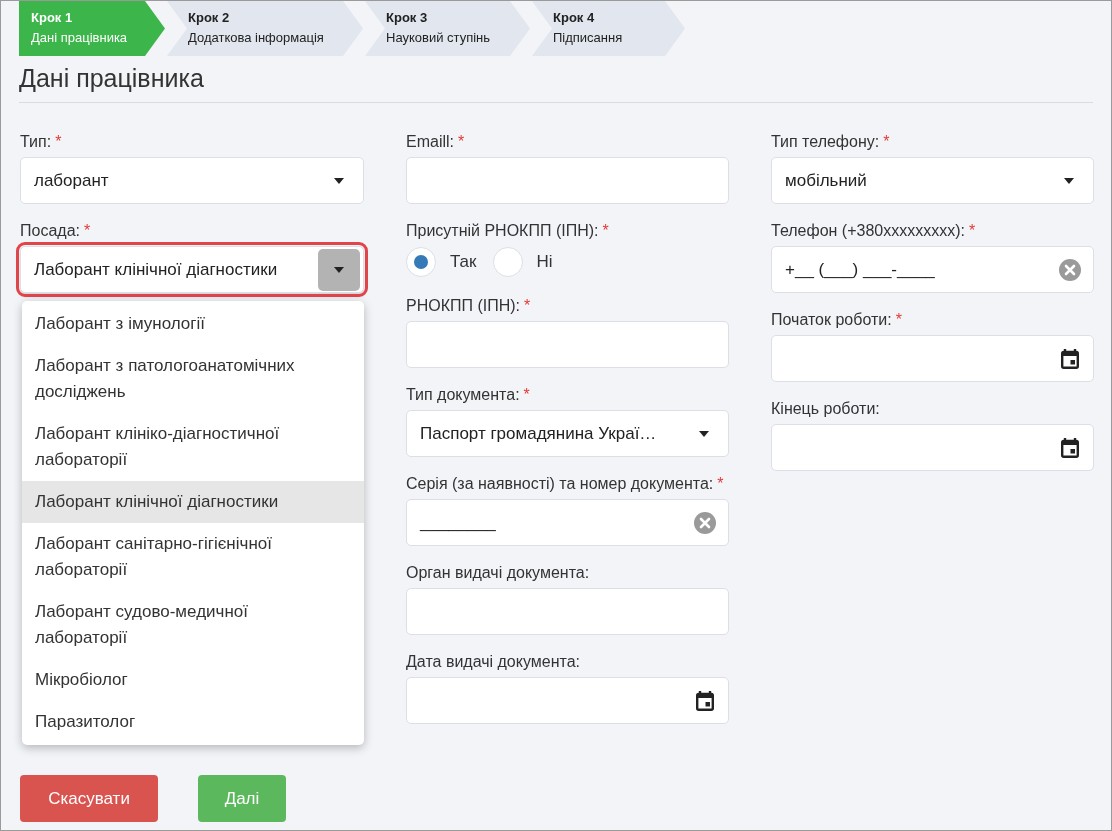  Describe the element at coordinates (89, 798) in the screenshot. I see `cancel-button: Скасувати` at that location.